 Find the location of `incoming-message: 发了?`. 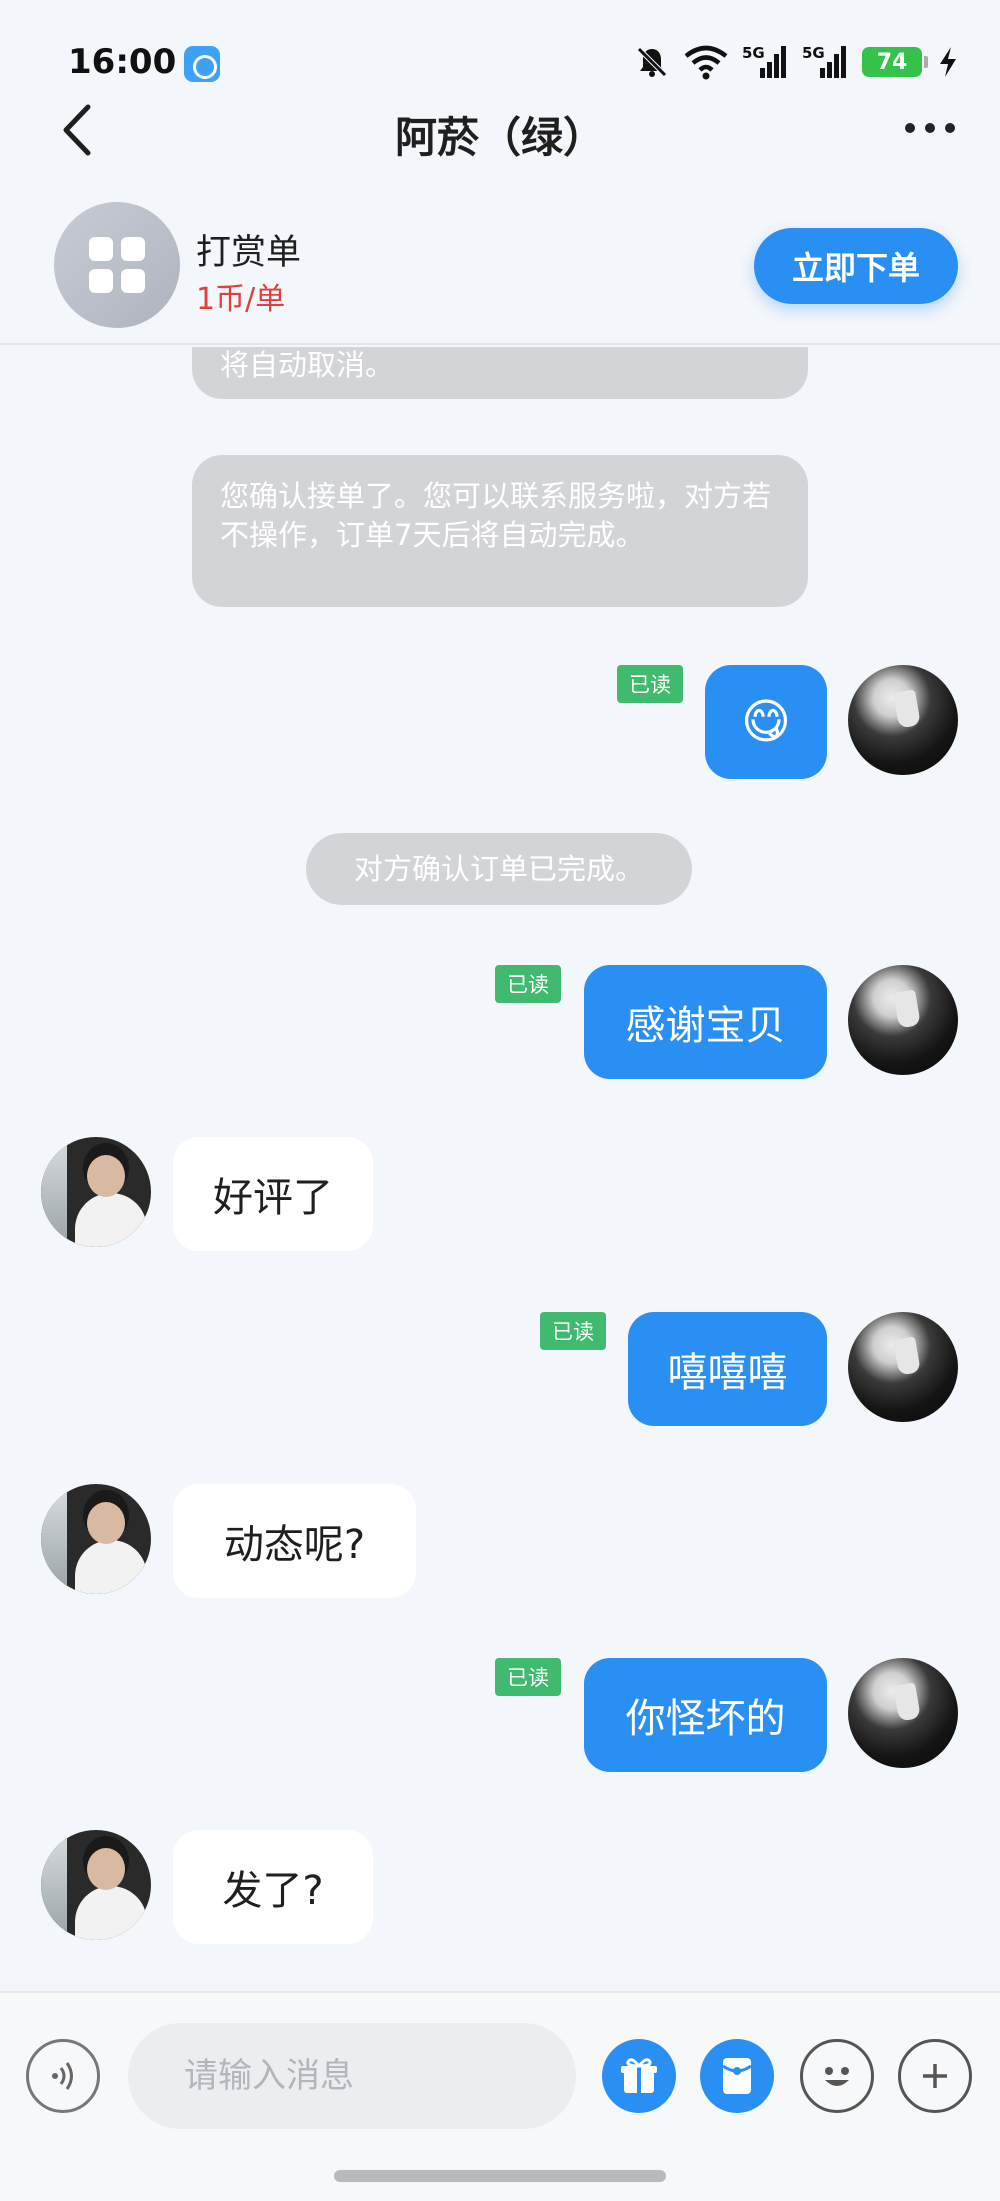

incoming-message: 发了? is located at coordinates (273, 1887).